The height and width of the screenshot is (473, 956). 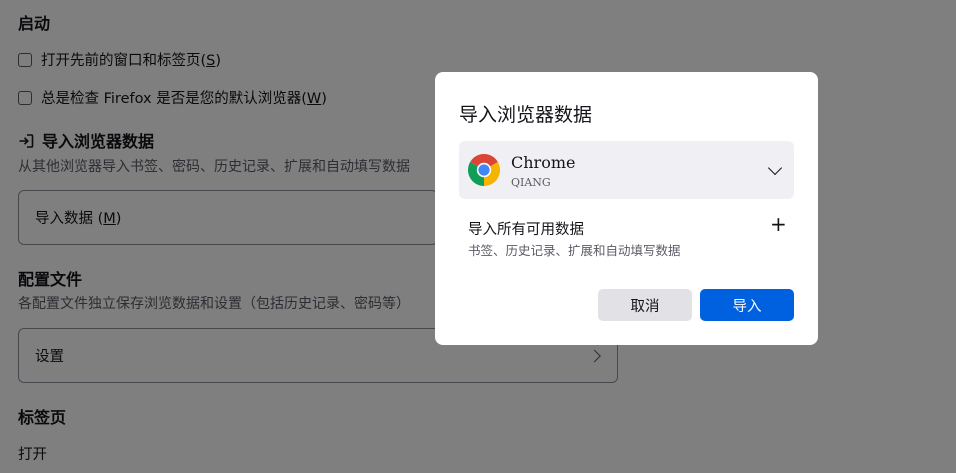 What do you see at coordinates (645, 305) in the screenshot?
I see `cancel-button: 取消` at bounding box center [645, 305].